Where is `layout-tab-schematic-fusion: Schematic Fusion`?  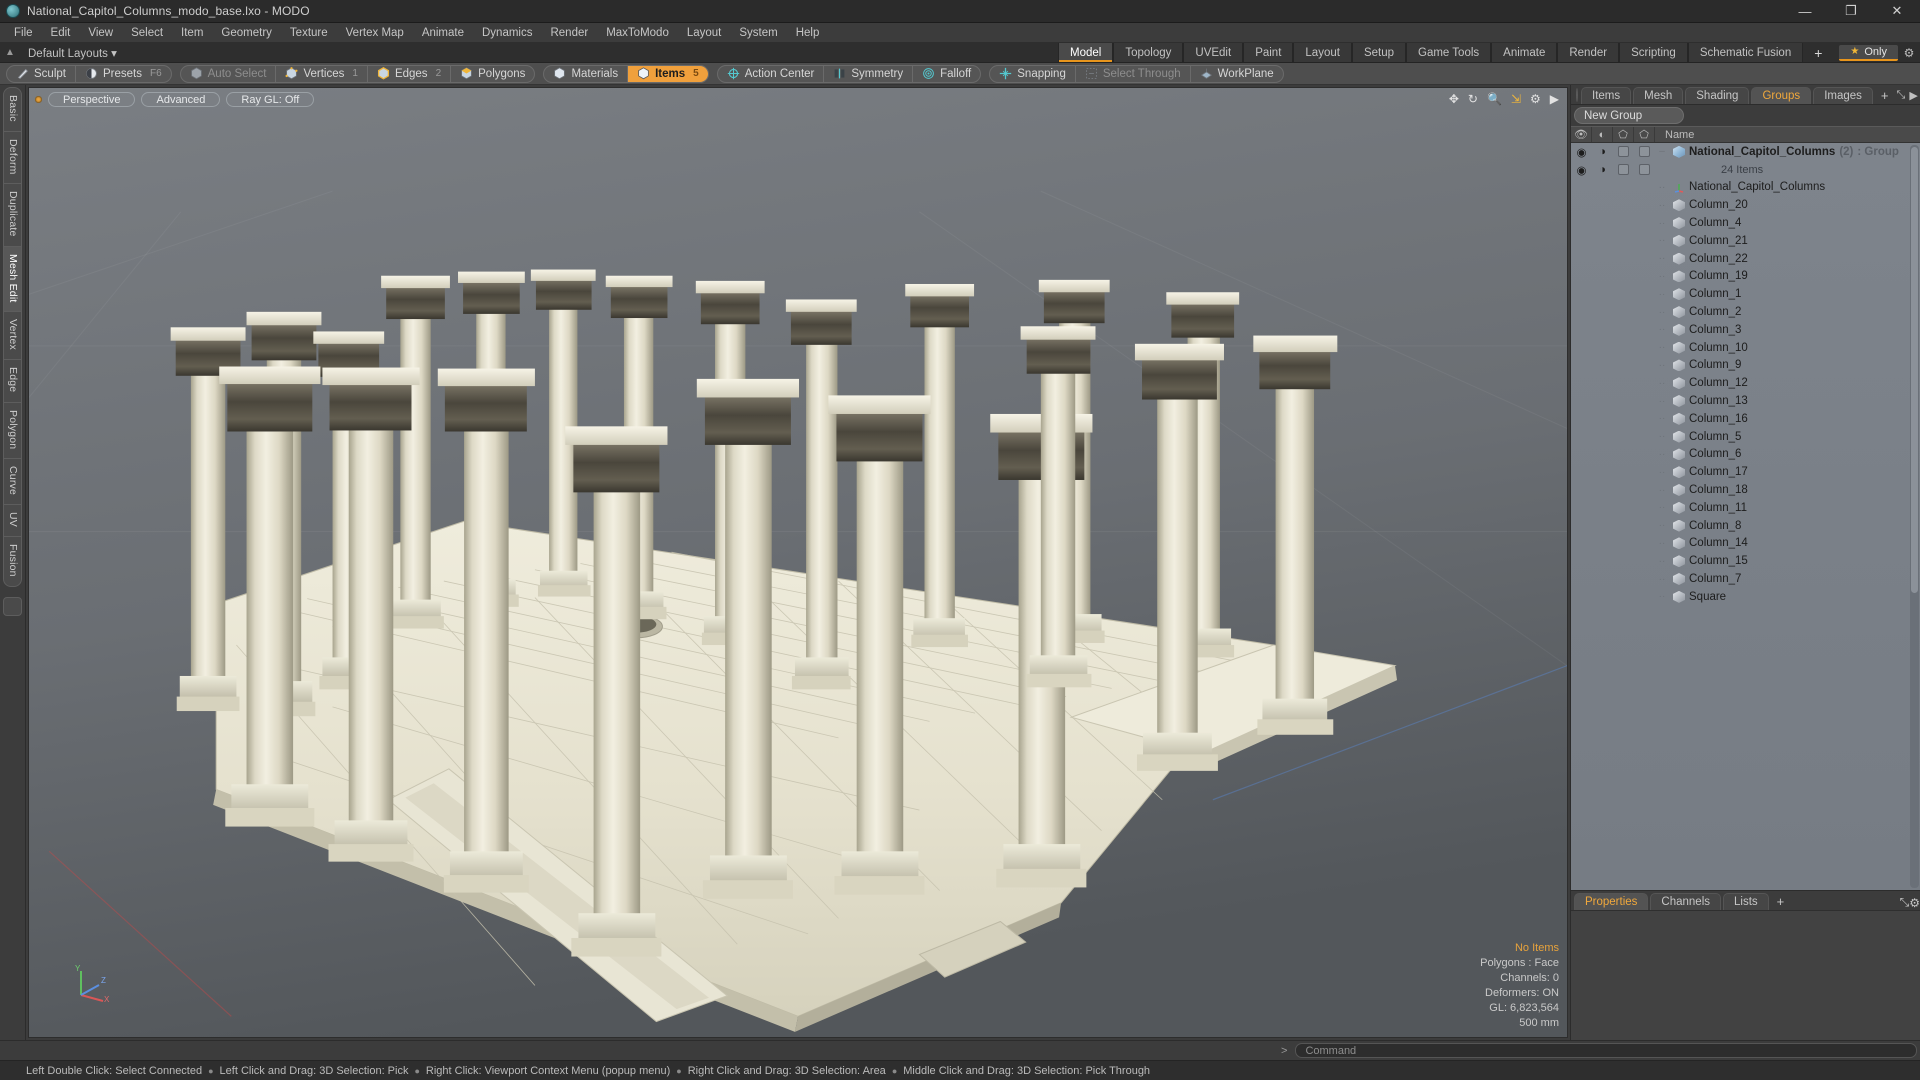
layout-tab-schematic-fusion: Schematic Fusion is located at coordinates (1745, 52).